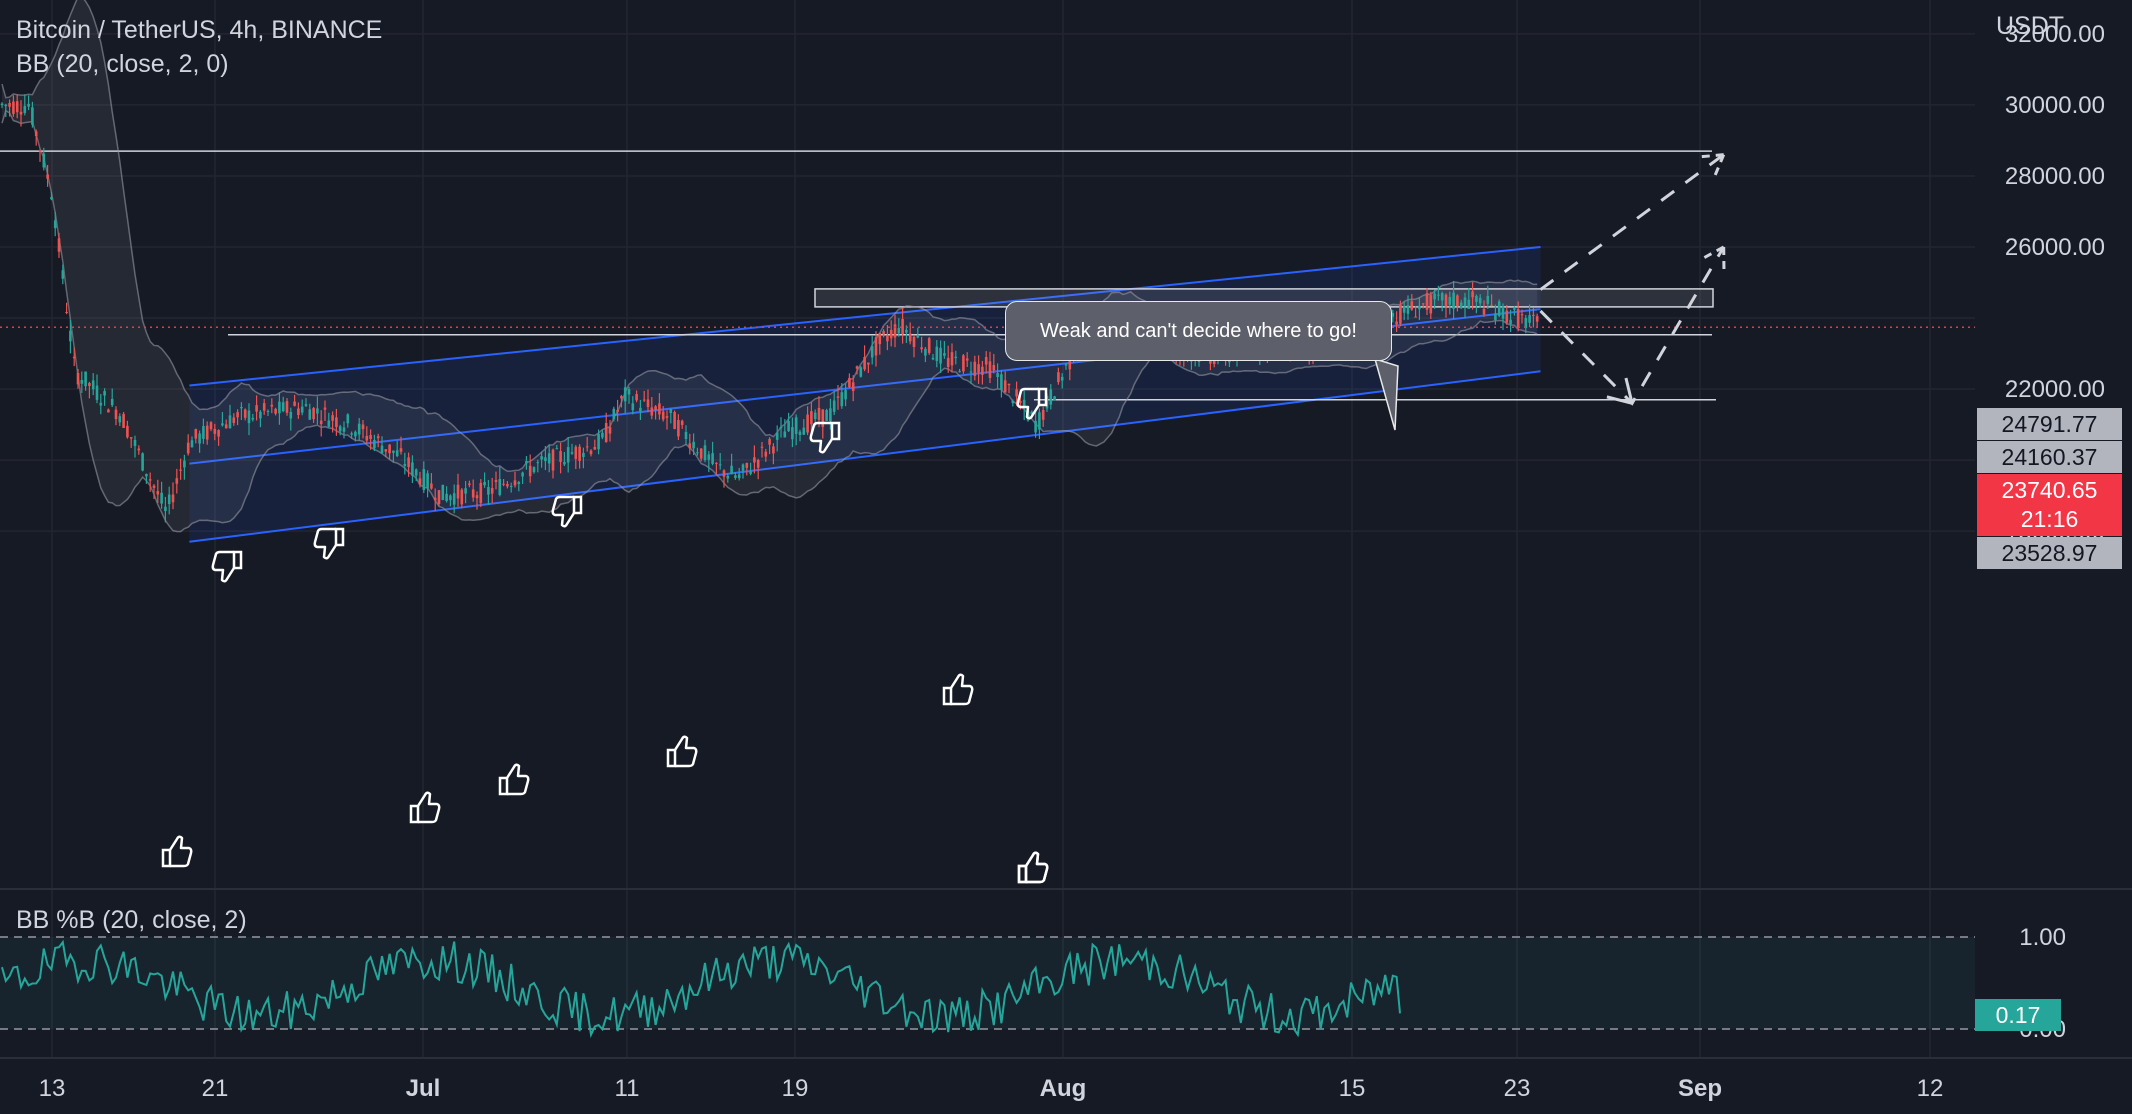  I want to click on bb-percent-b-legend: BB %B (20, close, 2), so click(131, 920).